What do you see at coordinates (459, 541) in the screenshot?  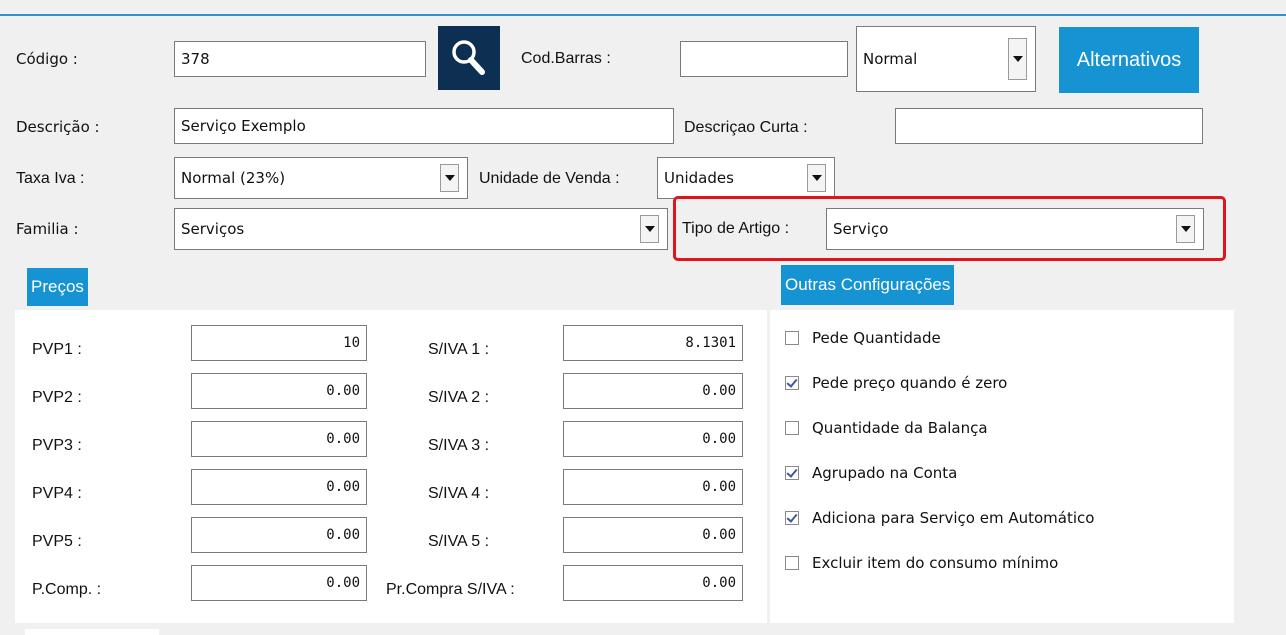 I see `siva-label: S/IVA 5 :` at bounding box center [459, 541].